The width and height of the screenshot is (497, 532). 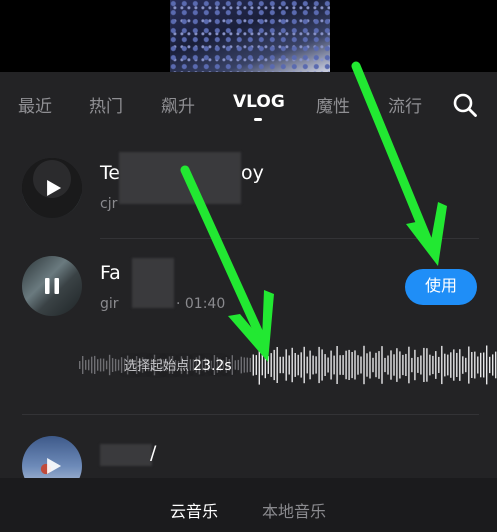 I want to click on tab-magic: 魔性, so click(x=333, y=104).